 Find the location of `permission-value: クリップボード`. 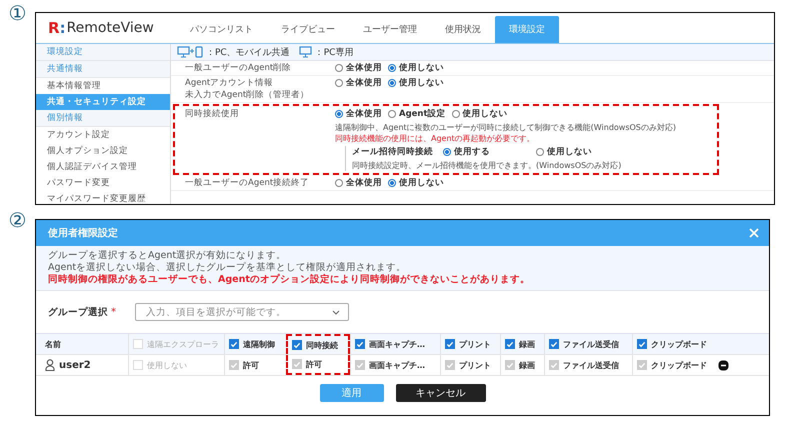

permission-value: クリップボード is located at coordinates (679, 365).